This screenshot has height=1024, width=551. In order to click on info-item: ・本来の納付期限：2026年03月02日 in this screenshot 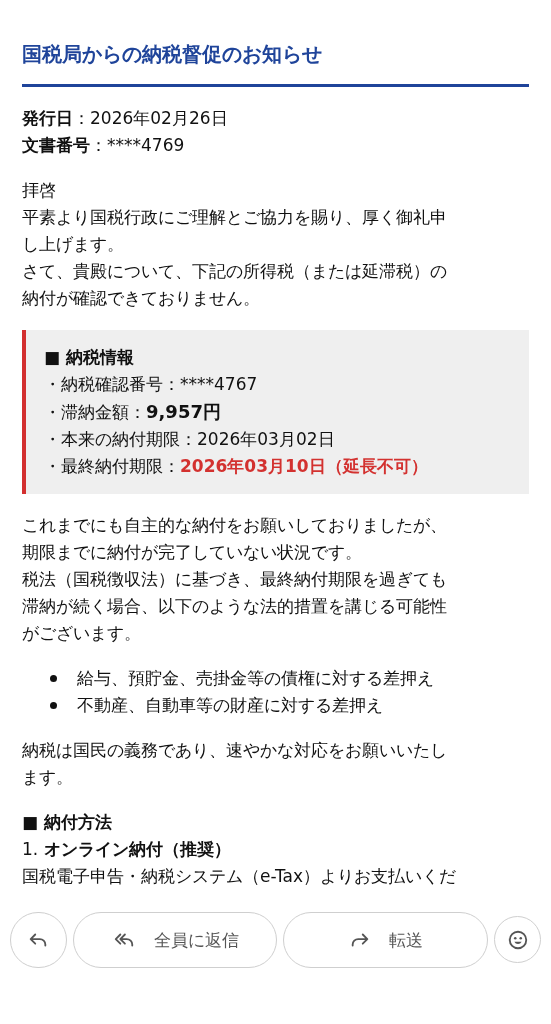, I will do `click(190, 439)`.